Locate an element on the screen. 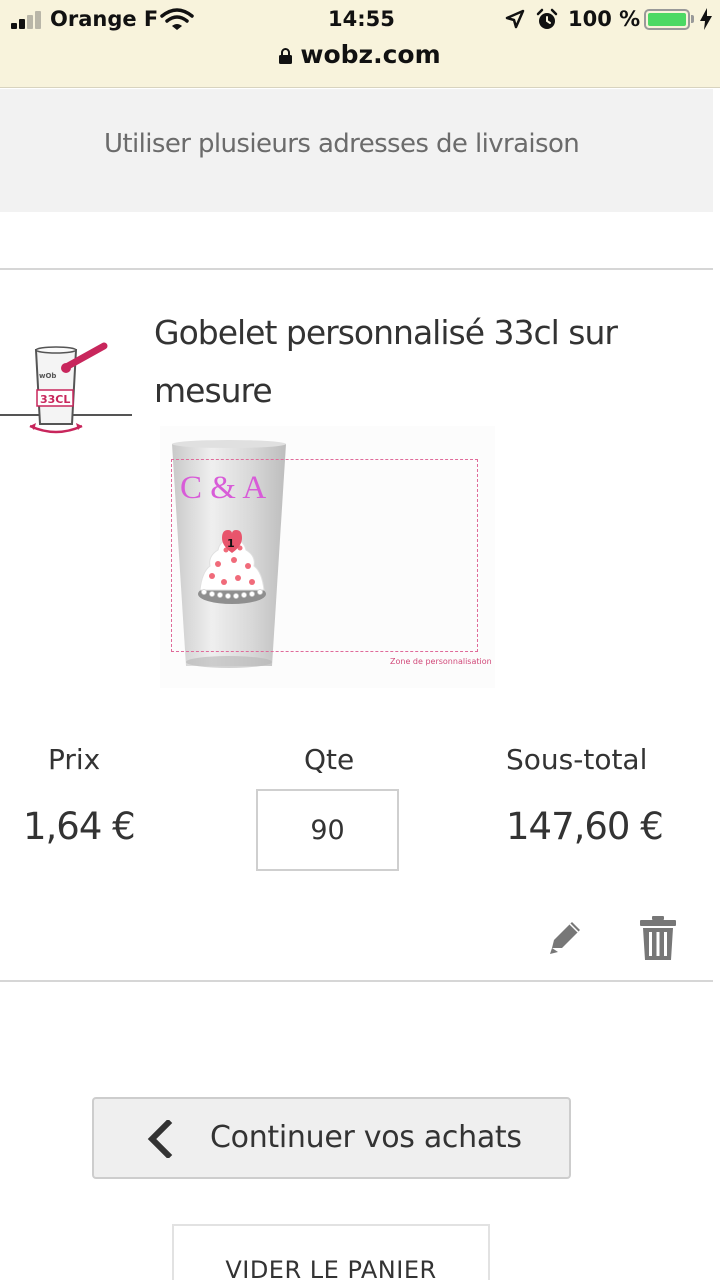  shipping-option-box: Utiliser plusieurs adresses de livraison is located at coordinates (356, 150).